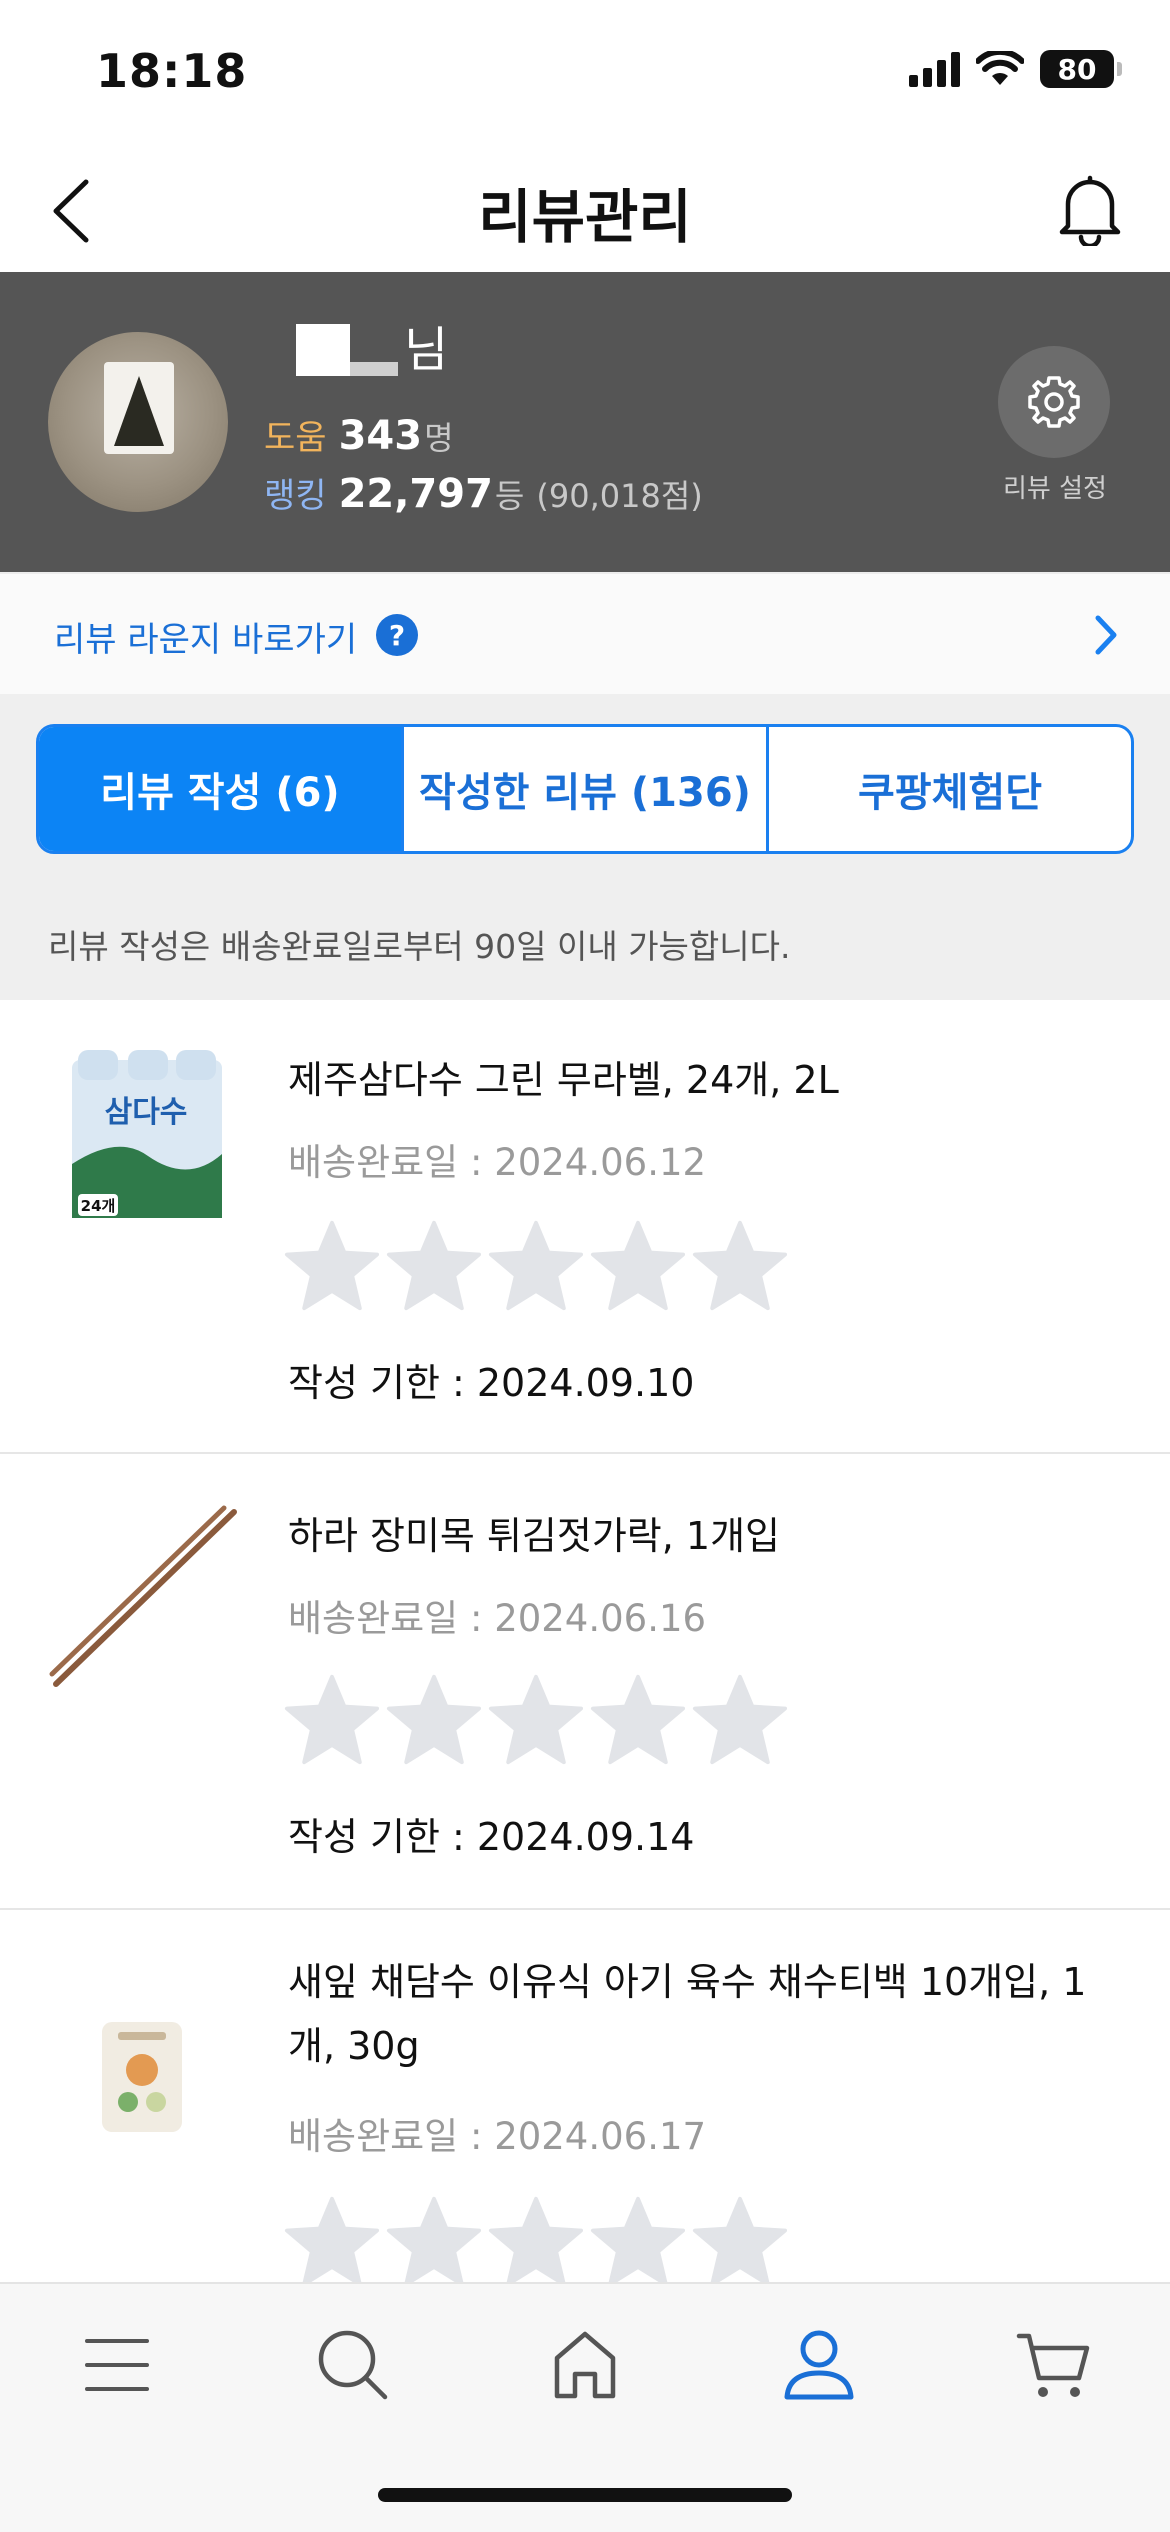  Describe the element at coordinates (1055, 489) in the screenshot. I see `review-settings-label: 리뷰 설정` at that location.